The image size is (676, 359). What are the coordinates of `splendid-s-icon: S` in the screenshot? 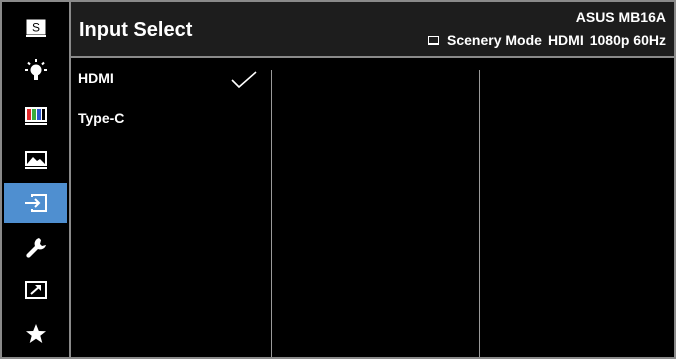 It's located at (35, 28).